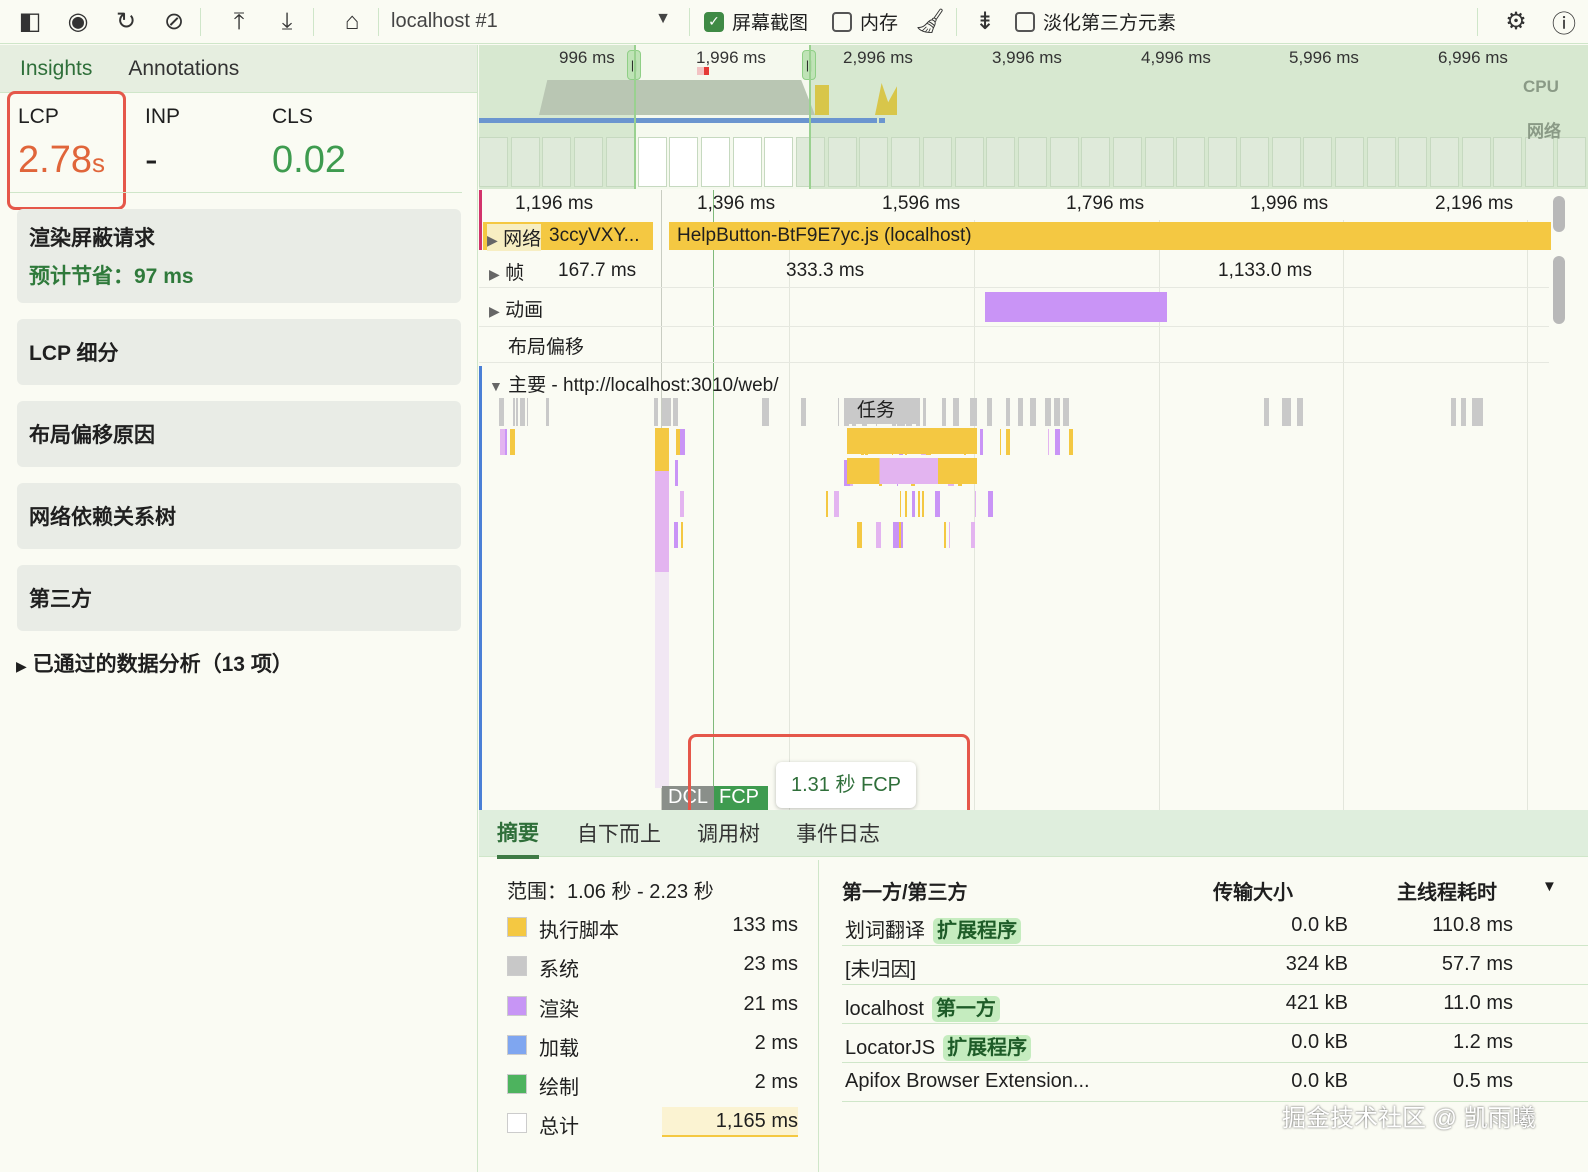 The image size is (1588, 1172). What do you see at coordinates (634, 383) in the screenshot?
I see `track-main: ▼ 主要 - http://localhost:3010/web/` at bounding box center [634, 383].